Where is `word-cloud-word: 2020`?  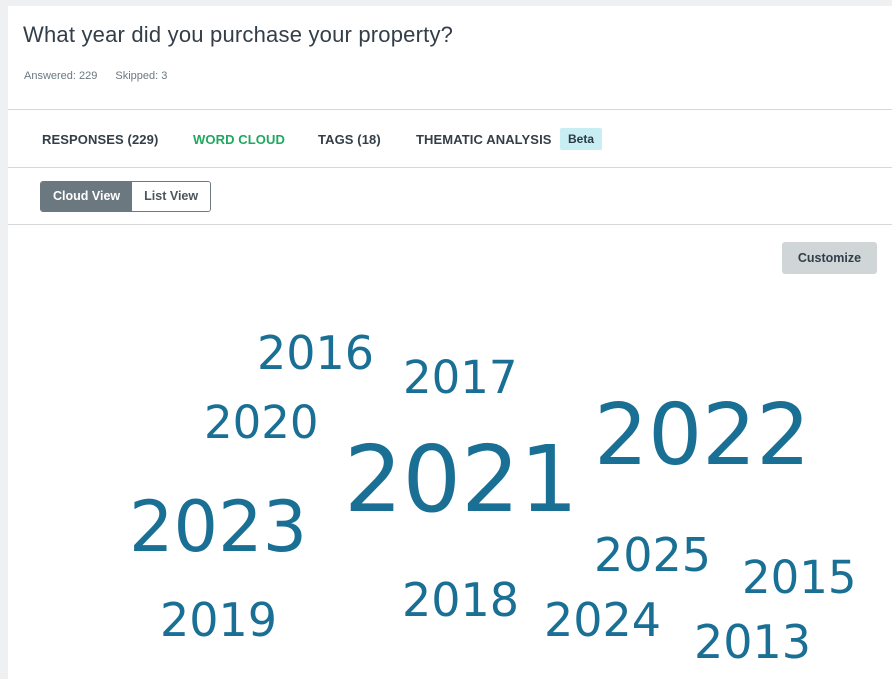
word-cloud-word: 2020 is located at coordinates (261, 422).